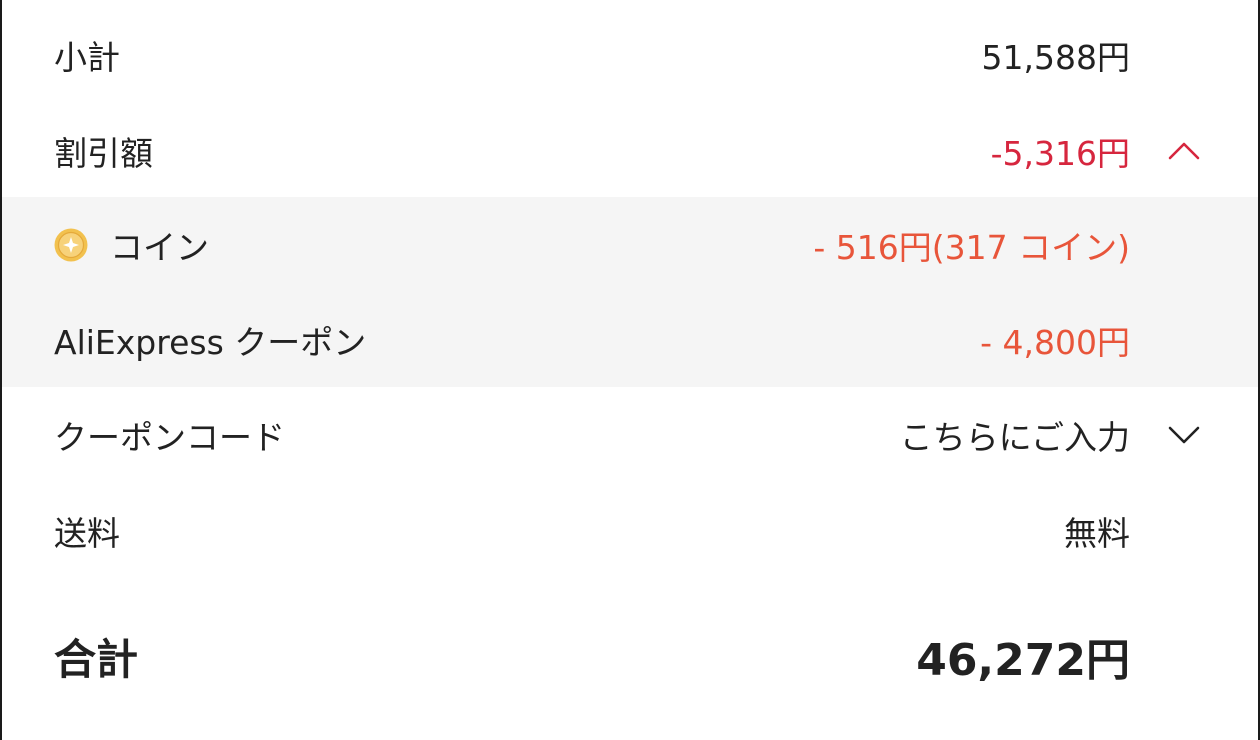 The height and width of the screenshot is (740, 1260). I want to click on coupon-code-input: こちらにご入力, so click(1015, 435).